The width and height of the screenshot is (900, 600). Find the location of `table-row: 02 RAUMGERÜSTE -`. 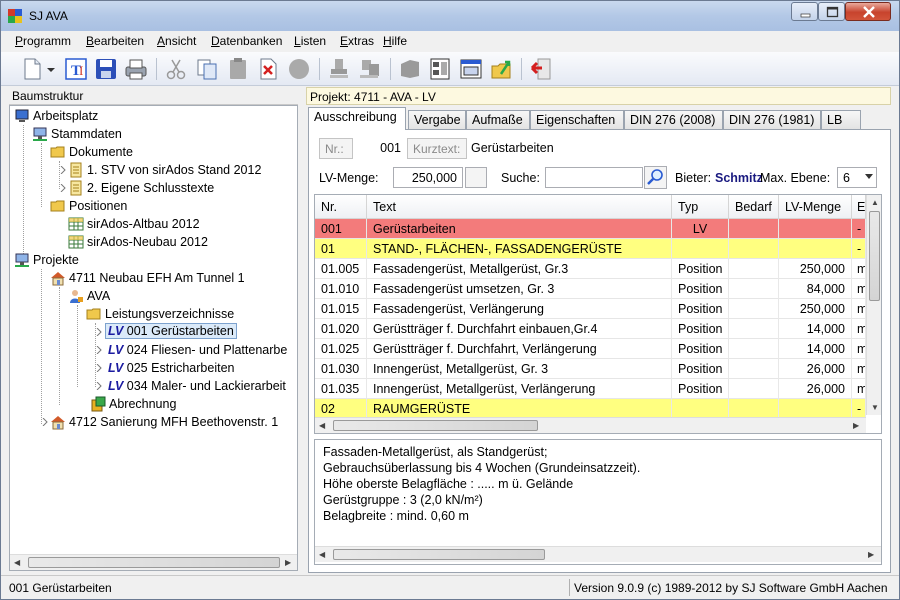

table-row: 02 RAUMGERÜSTE - is located at coordinates (590, 409).